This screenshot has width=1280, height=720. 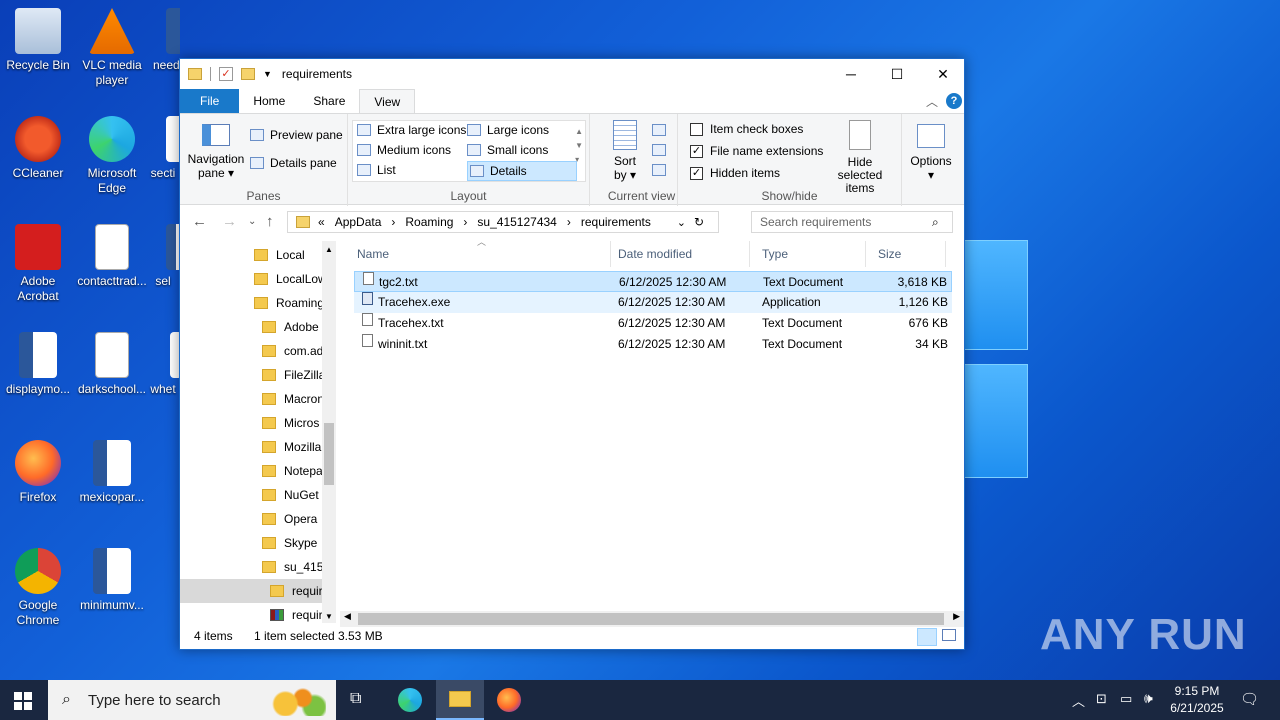 What do you see at coordinates (38, 264) in the screenshot?
I see `desktop-icon-adobe-acrobat: Adobe Acrobat` at bounding box center [38, 264].